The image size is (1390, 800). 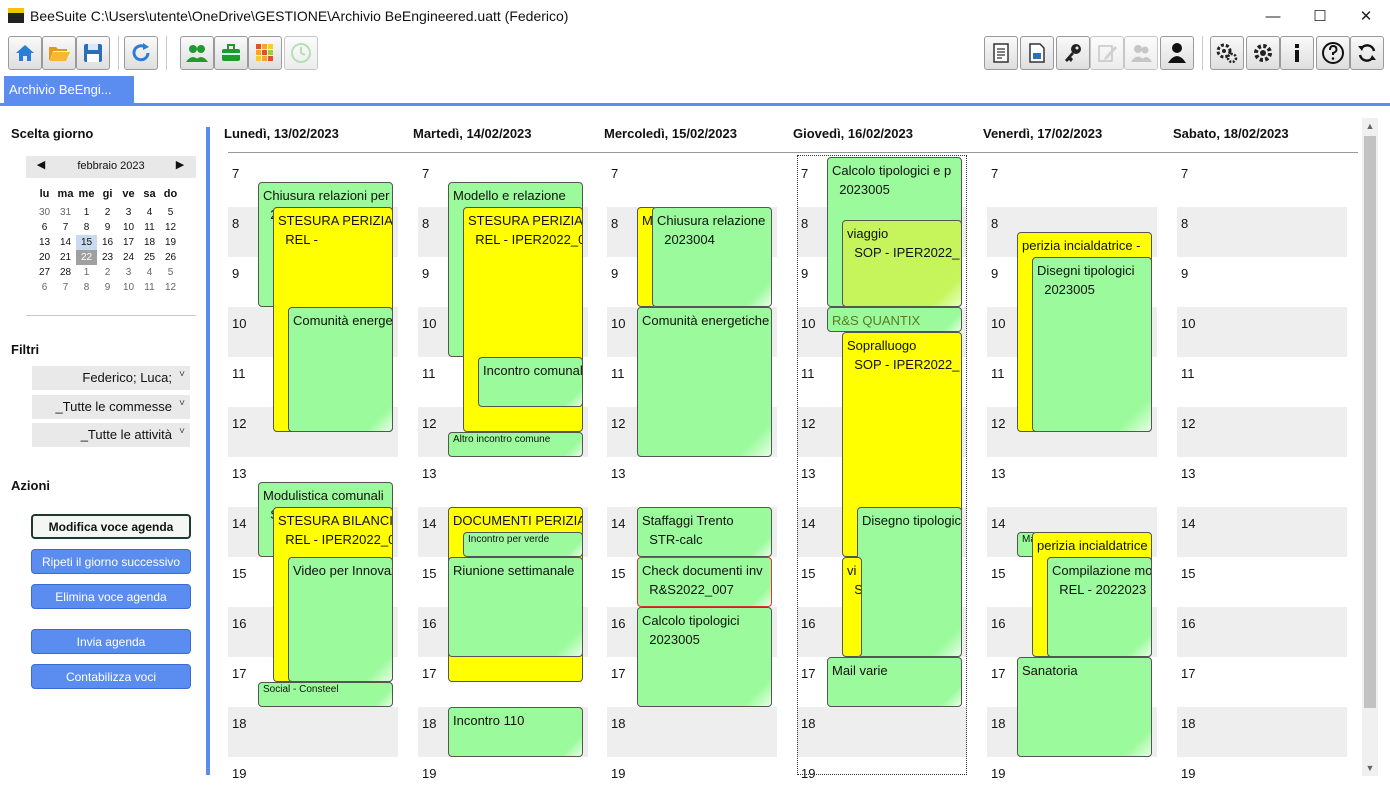 What do you see at coordinates (1001, 53) in the screenshot?
I see `report-button` at bounding box center [1001, 53].